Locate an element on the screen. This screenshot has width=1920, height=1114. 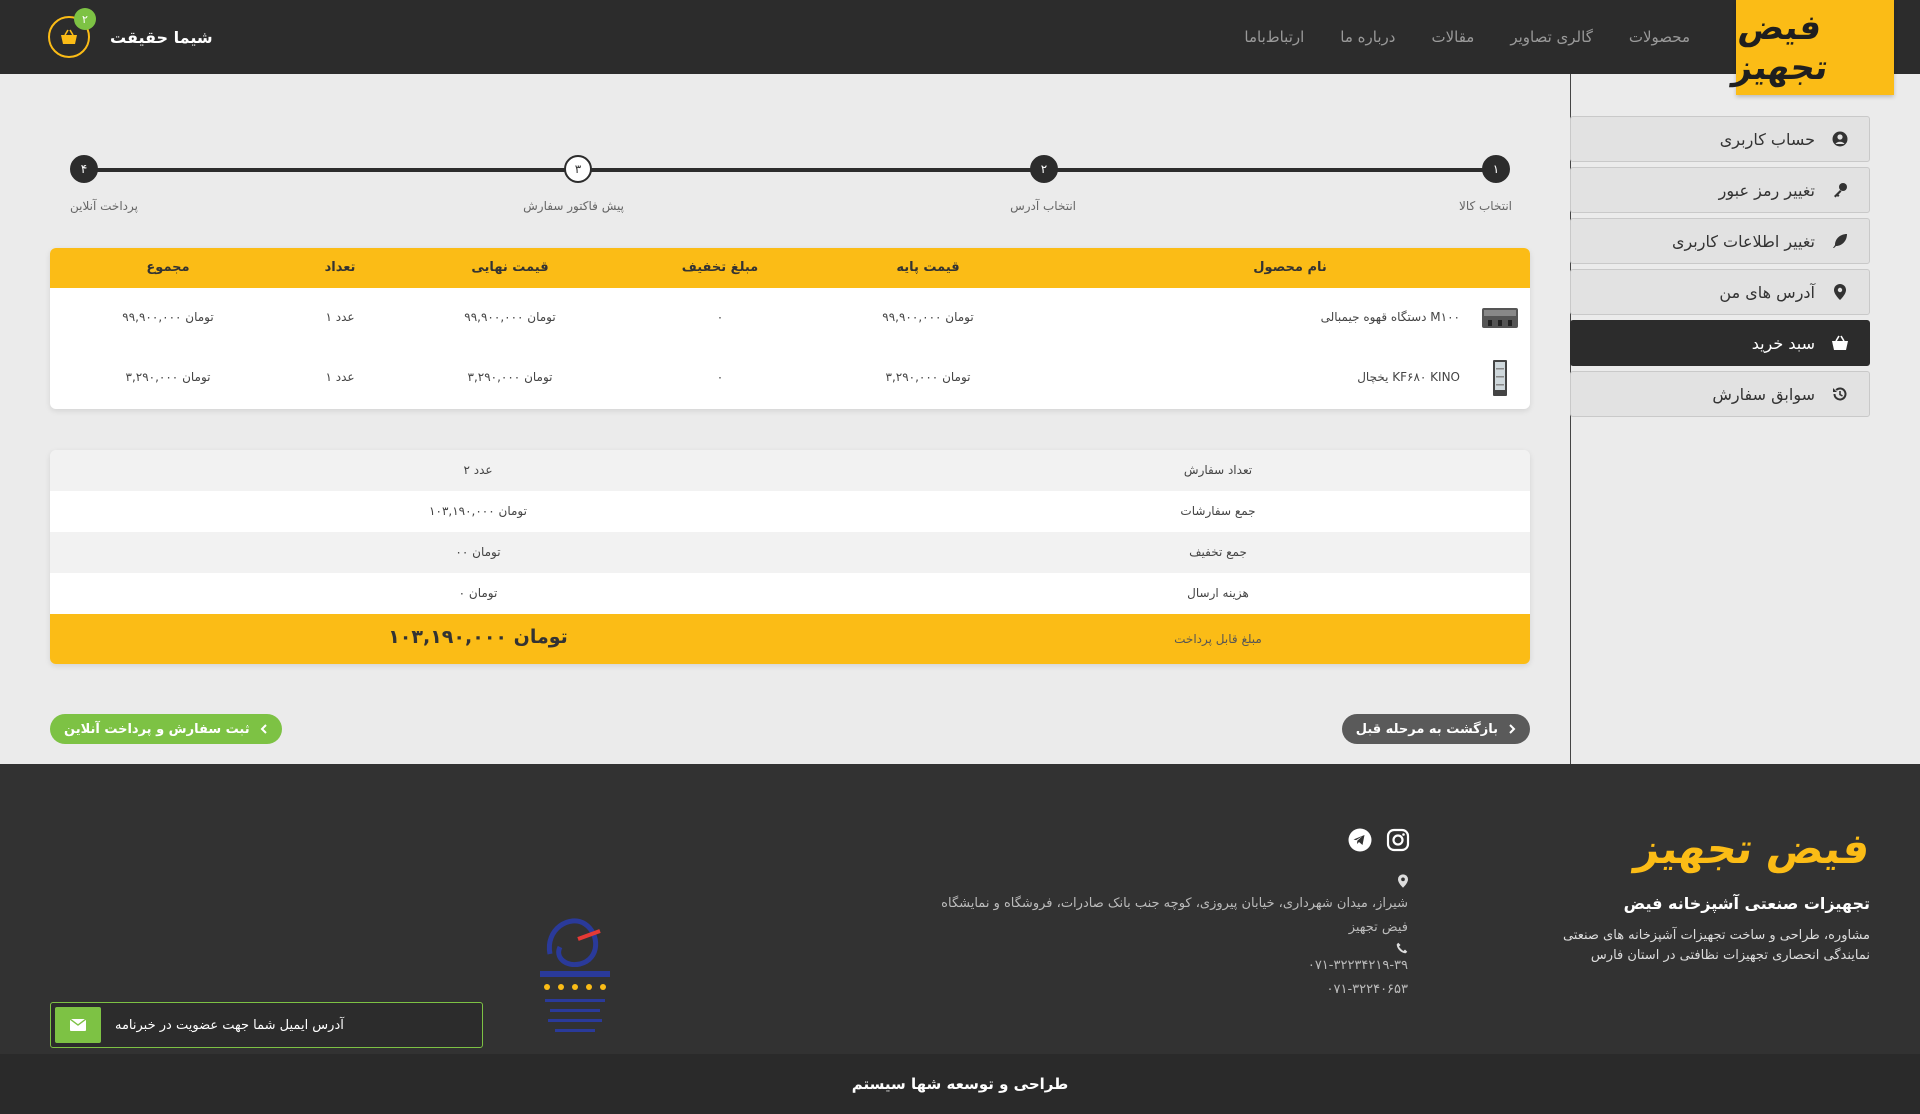
summary-row: هزینه ارسال ۰ تومان is located at coordinates (790, 593).